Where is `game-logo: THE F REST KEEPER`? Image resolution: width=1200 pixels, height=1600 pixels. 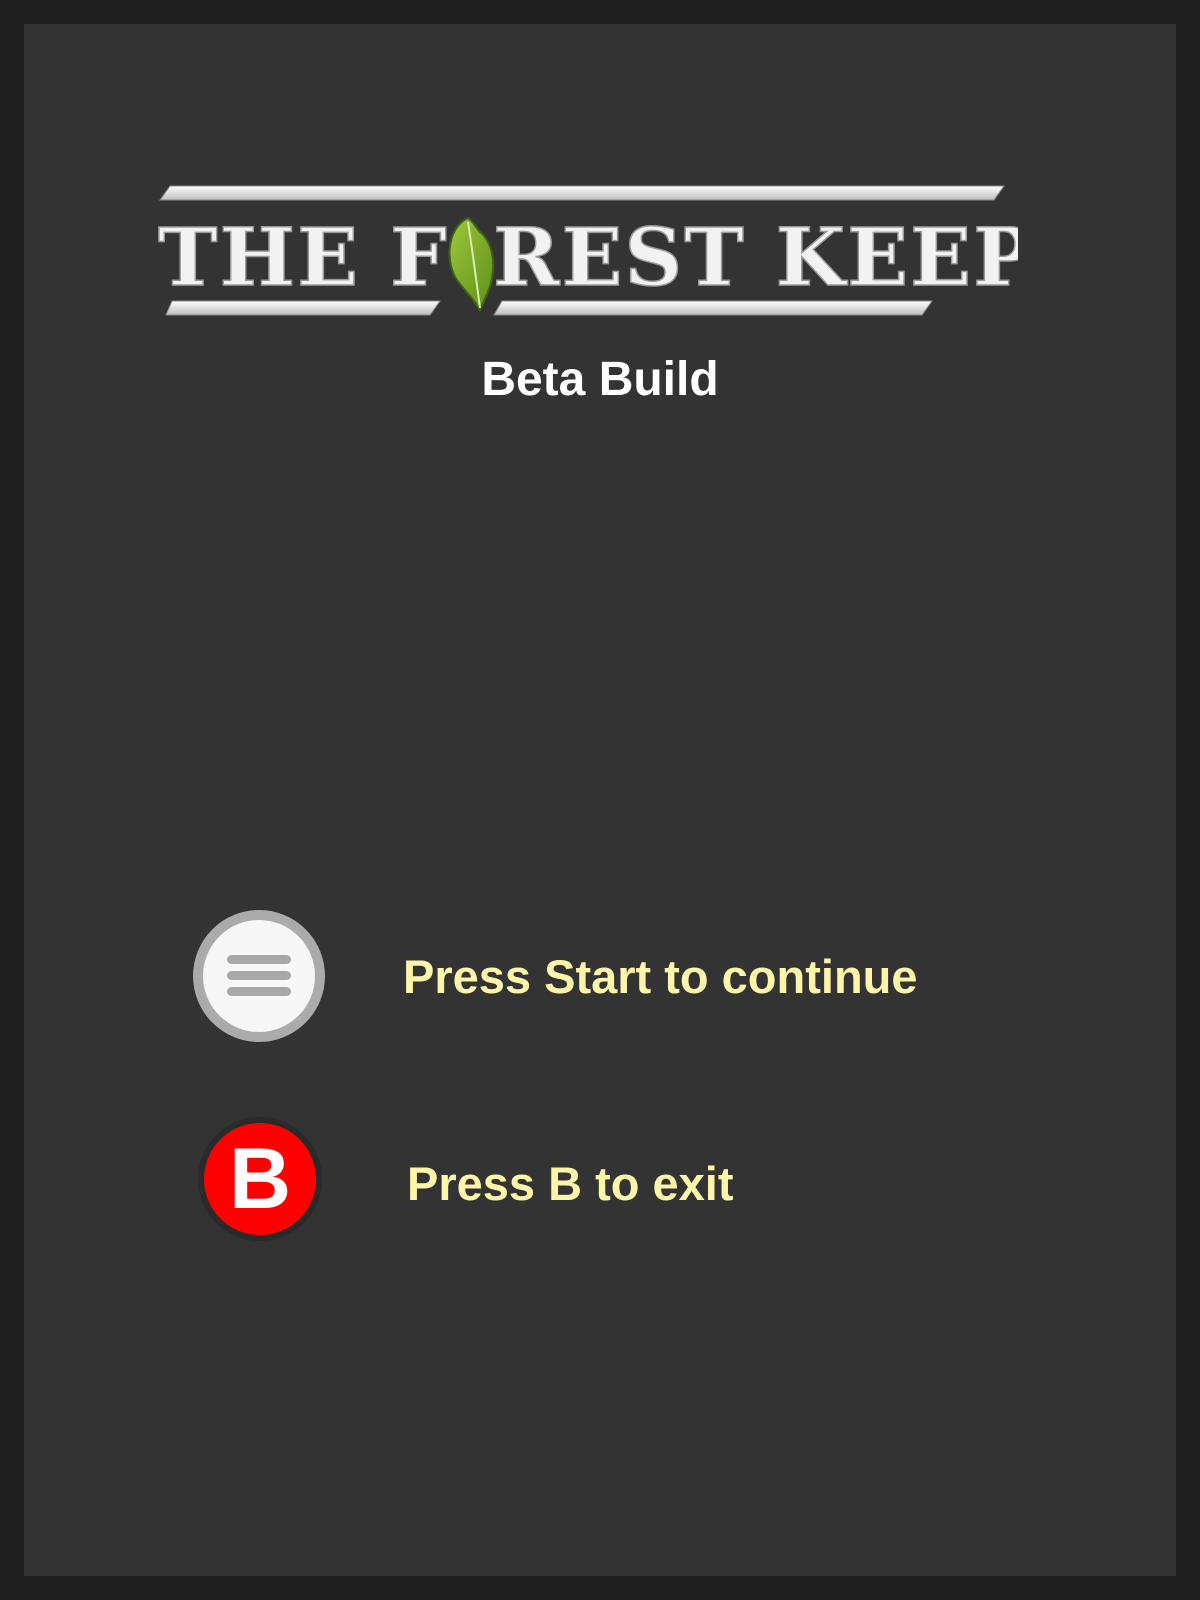
game-logo: THE F REST KEEPER is located at coordinates (587, 250).